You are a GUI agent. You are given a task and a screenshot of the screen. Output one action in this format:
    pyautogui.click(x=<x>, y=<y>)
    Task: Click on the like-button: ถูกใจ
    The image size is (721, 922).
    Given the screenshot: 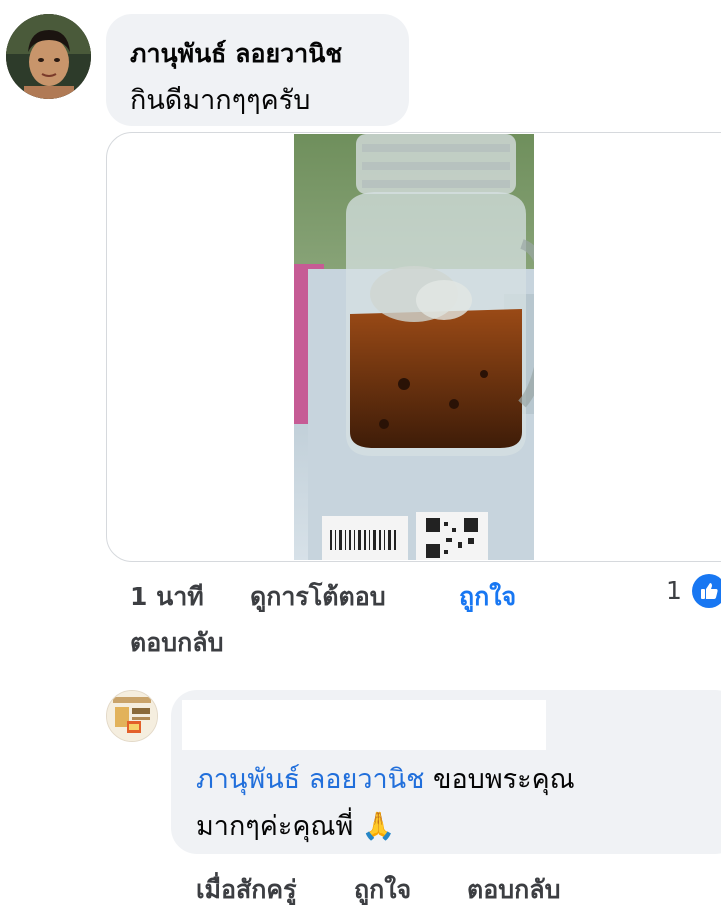 What is the action you would take?
    pyautogui.click(x=487, y=597)
    